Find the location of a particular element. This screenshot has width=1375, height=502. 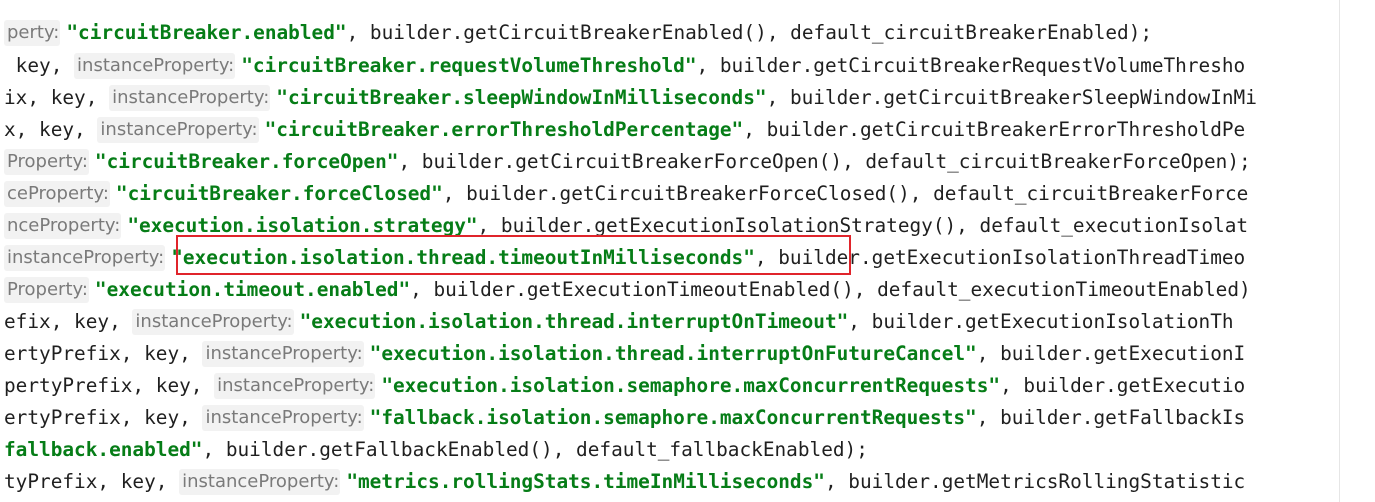

code-prefix: x, key, is located at coordinates (51, 129).